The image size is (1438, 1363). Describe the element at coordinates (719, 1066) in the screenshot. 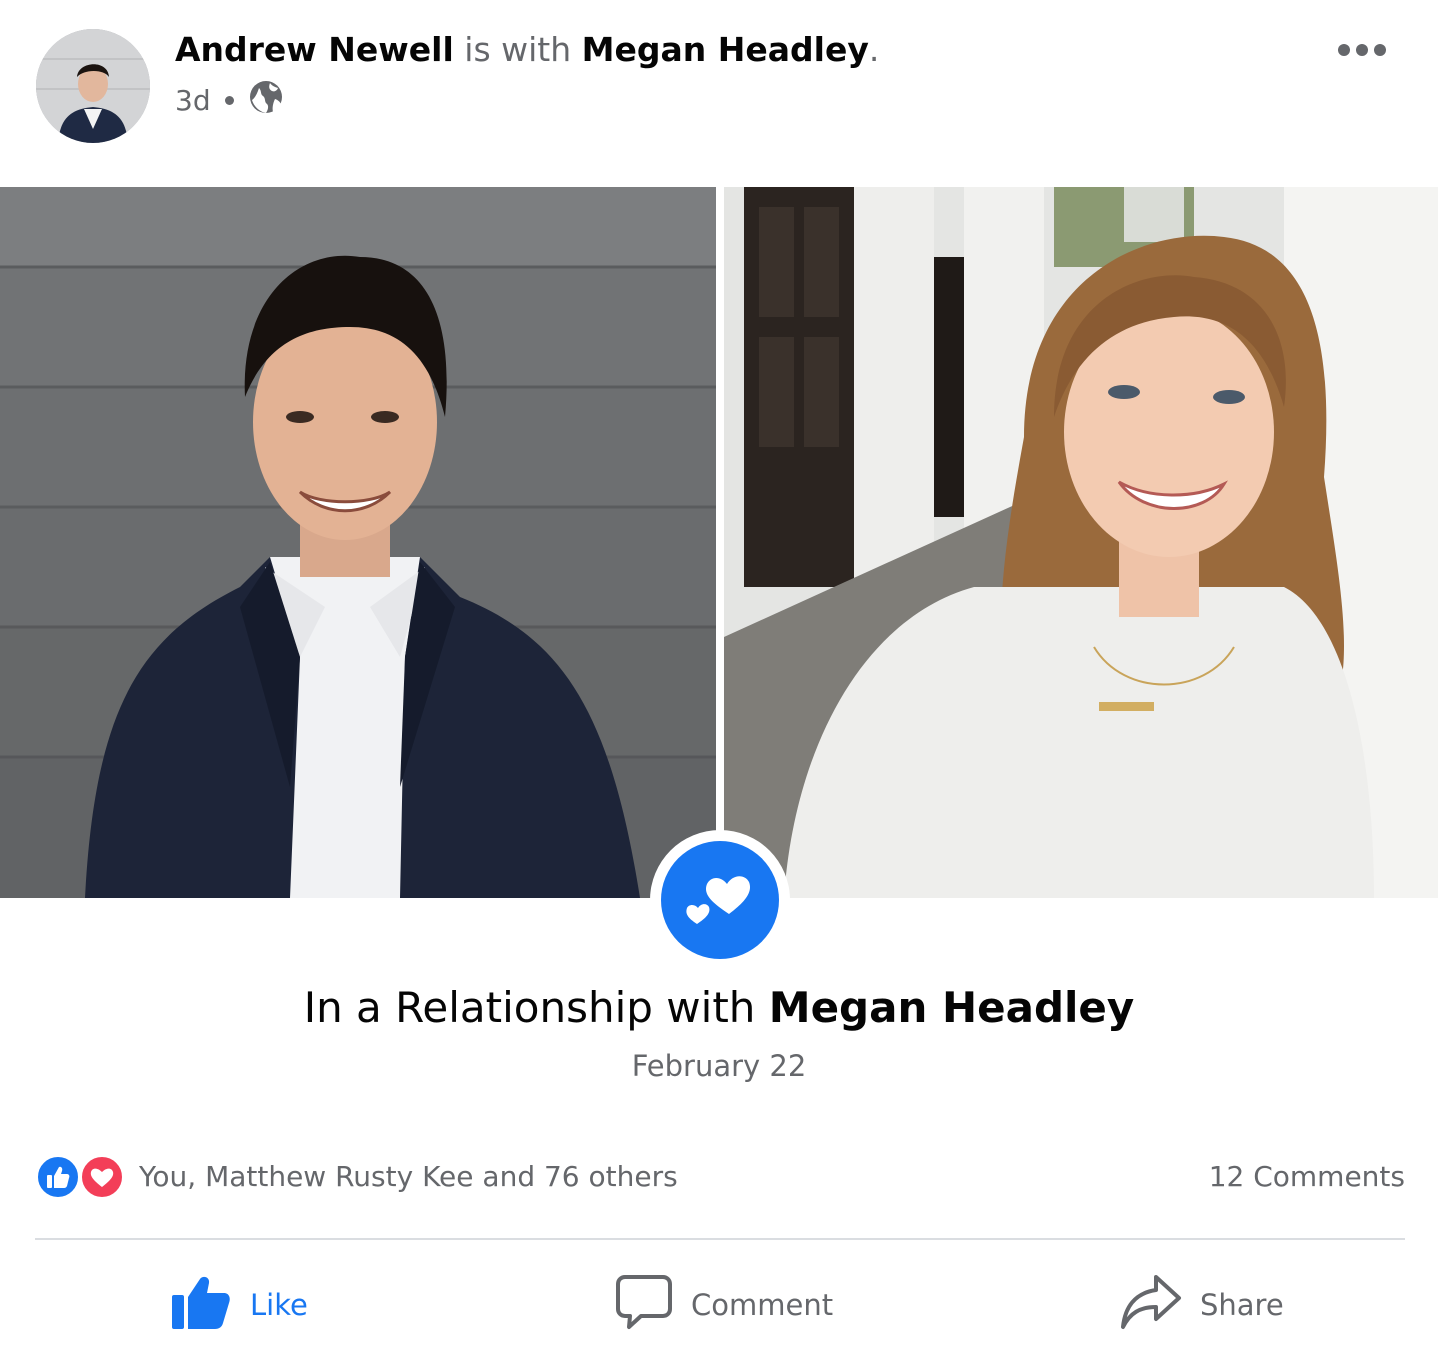

I see `life-event-date: February 22` at that location.